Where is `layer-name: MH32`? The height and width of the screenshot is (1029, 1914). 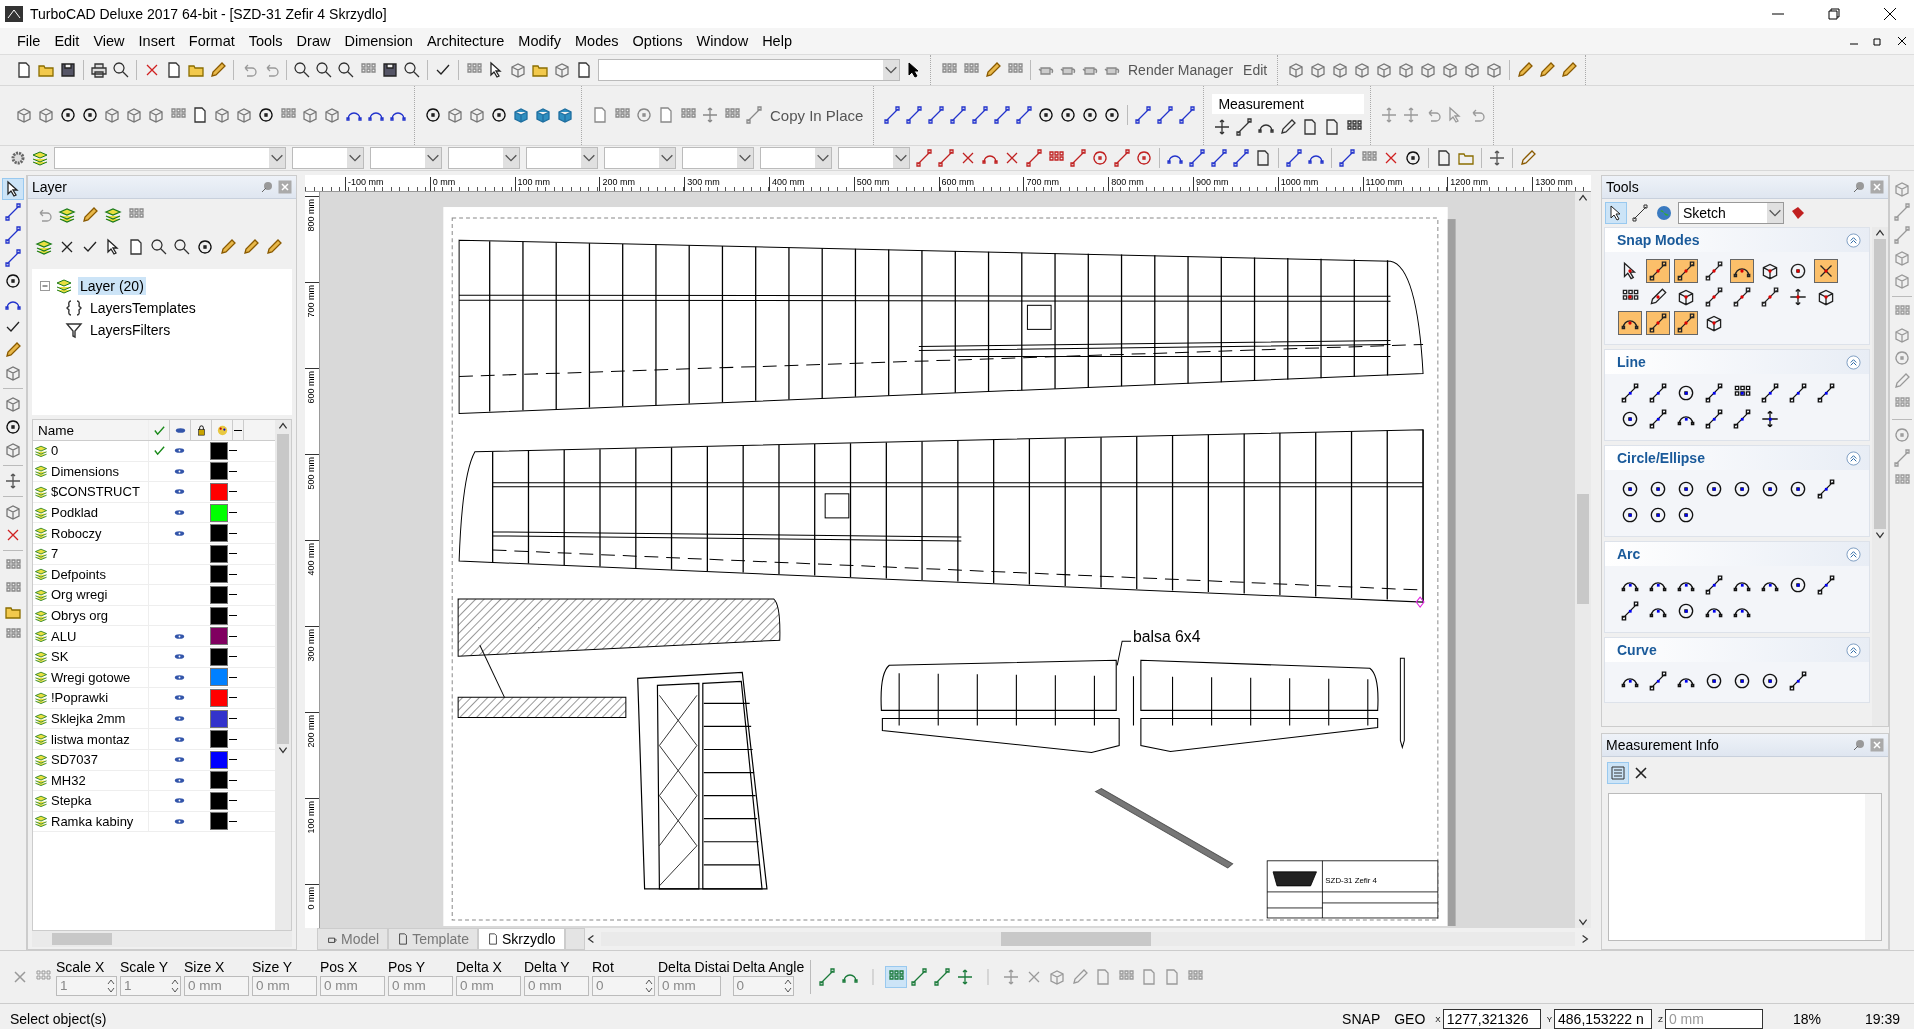 layer-name: MH32 is located at coordinates (68, 780).